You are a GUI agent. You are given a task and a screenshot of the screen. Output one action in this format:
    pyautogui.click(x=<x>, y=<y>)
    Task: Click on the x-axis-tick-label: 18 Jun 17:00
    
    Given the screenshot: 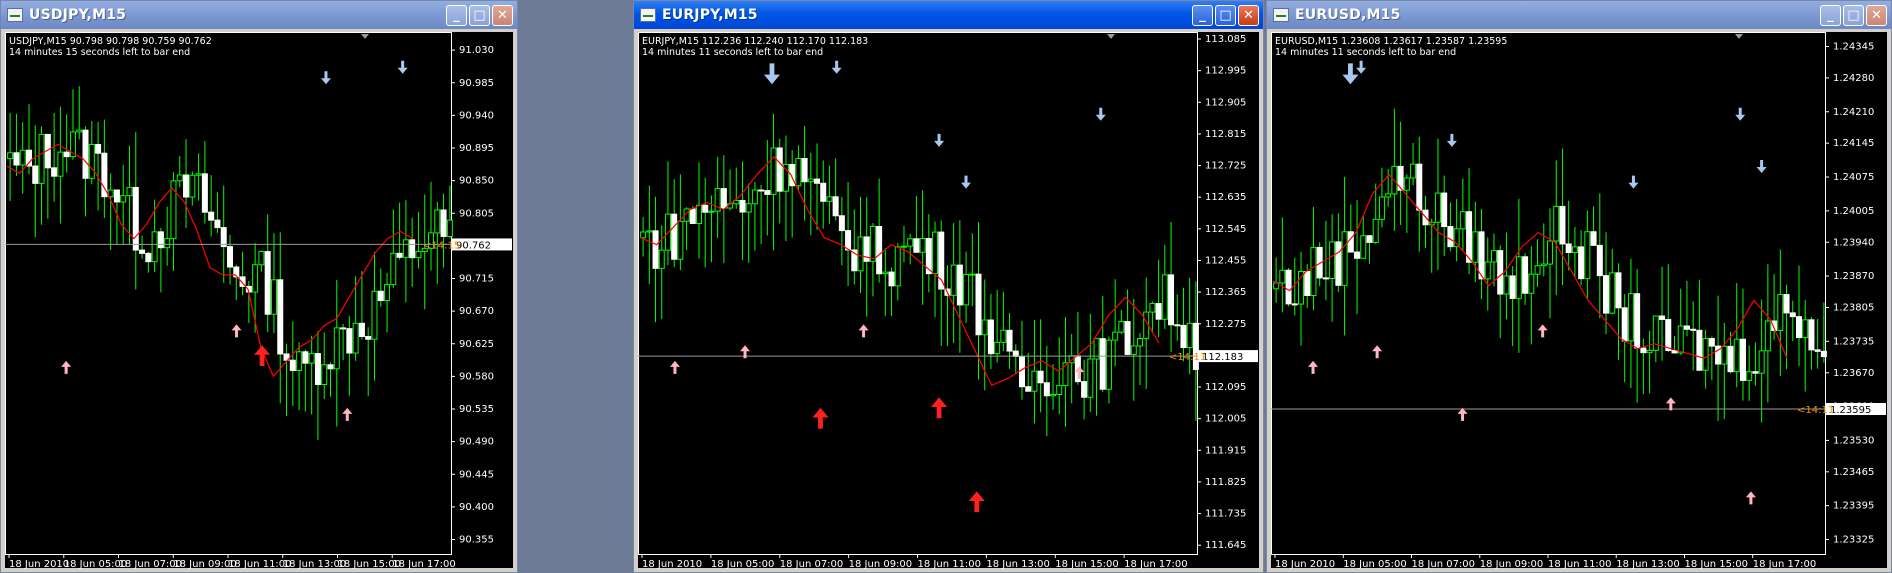 What is the action you would take?
    pyautogui.click(x=424, y=564)
    